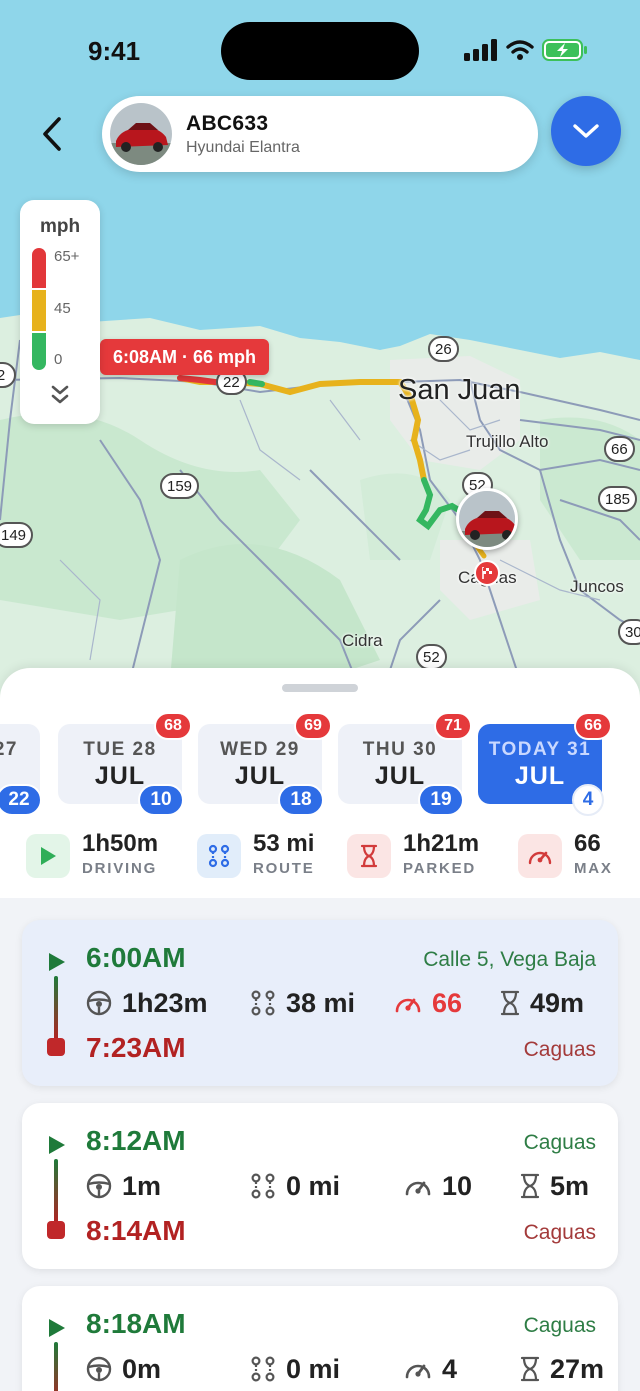 This screenshot has width=640, height=1391. What do you see at coordinates (313, 726) in the screenshot?
I see `max-speed-badge: 69` at bounding box center [313, 726].